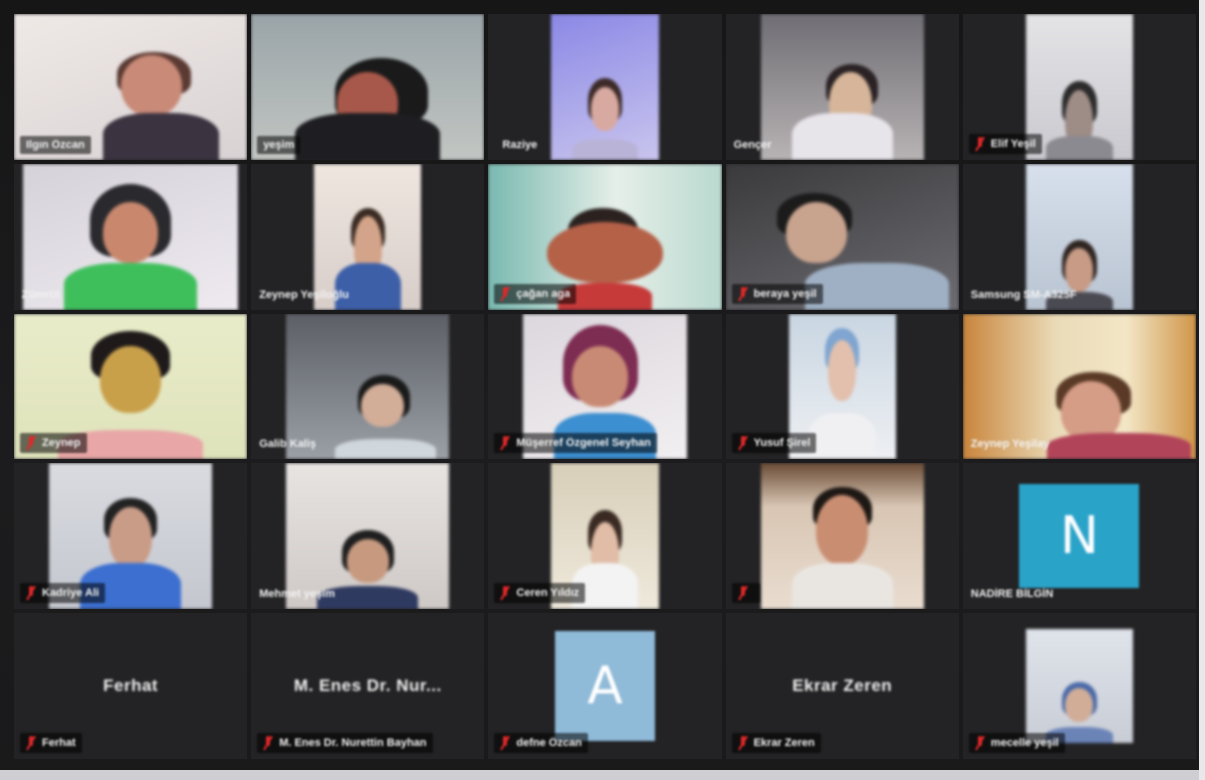 The width and height of the screenshot is (1205, 780). I want to click on participant-tile: Zeynep Yeşilay, so click(1079, 386).